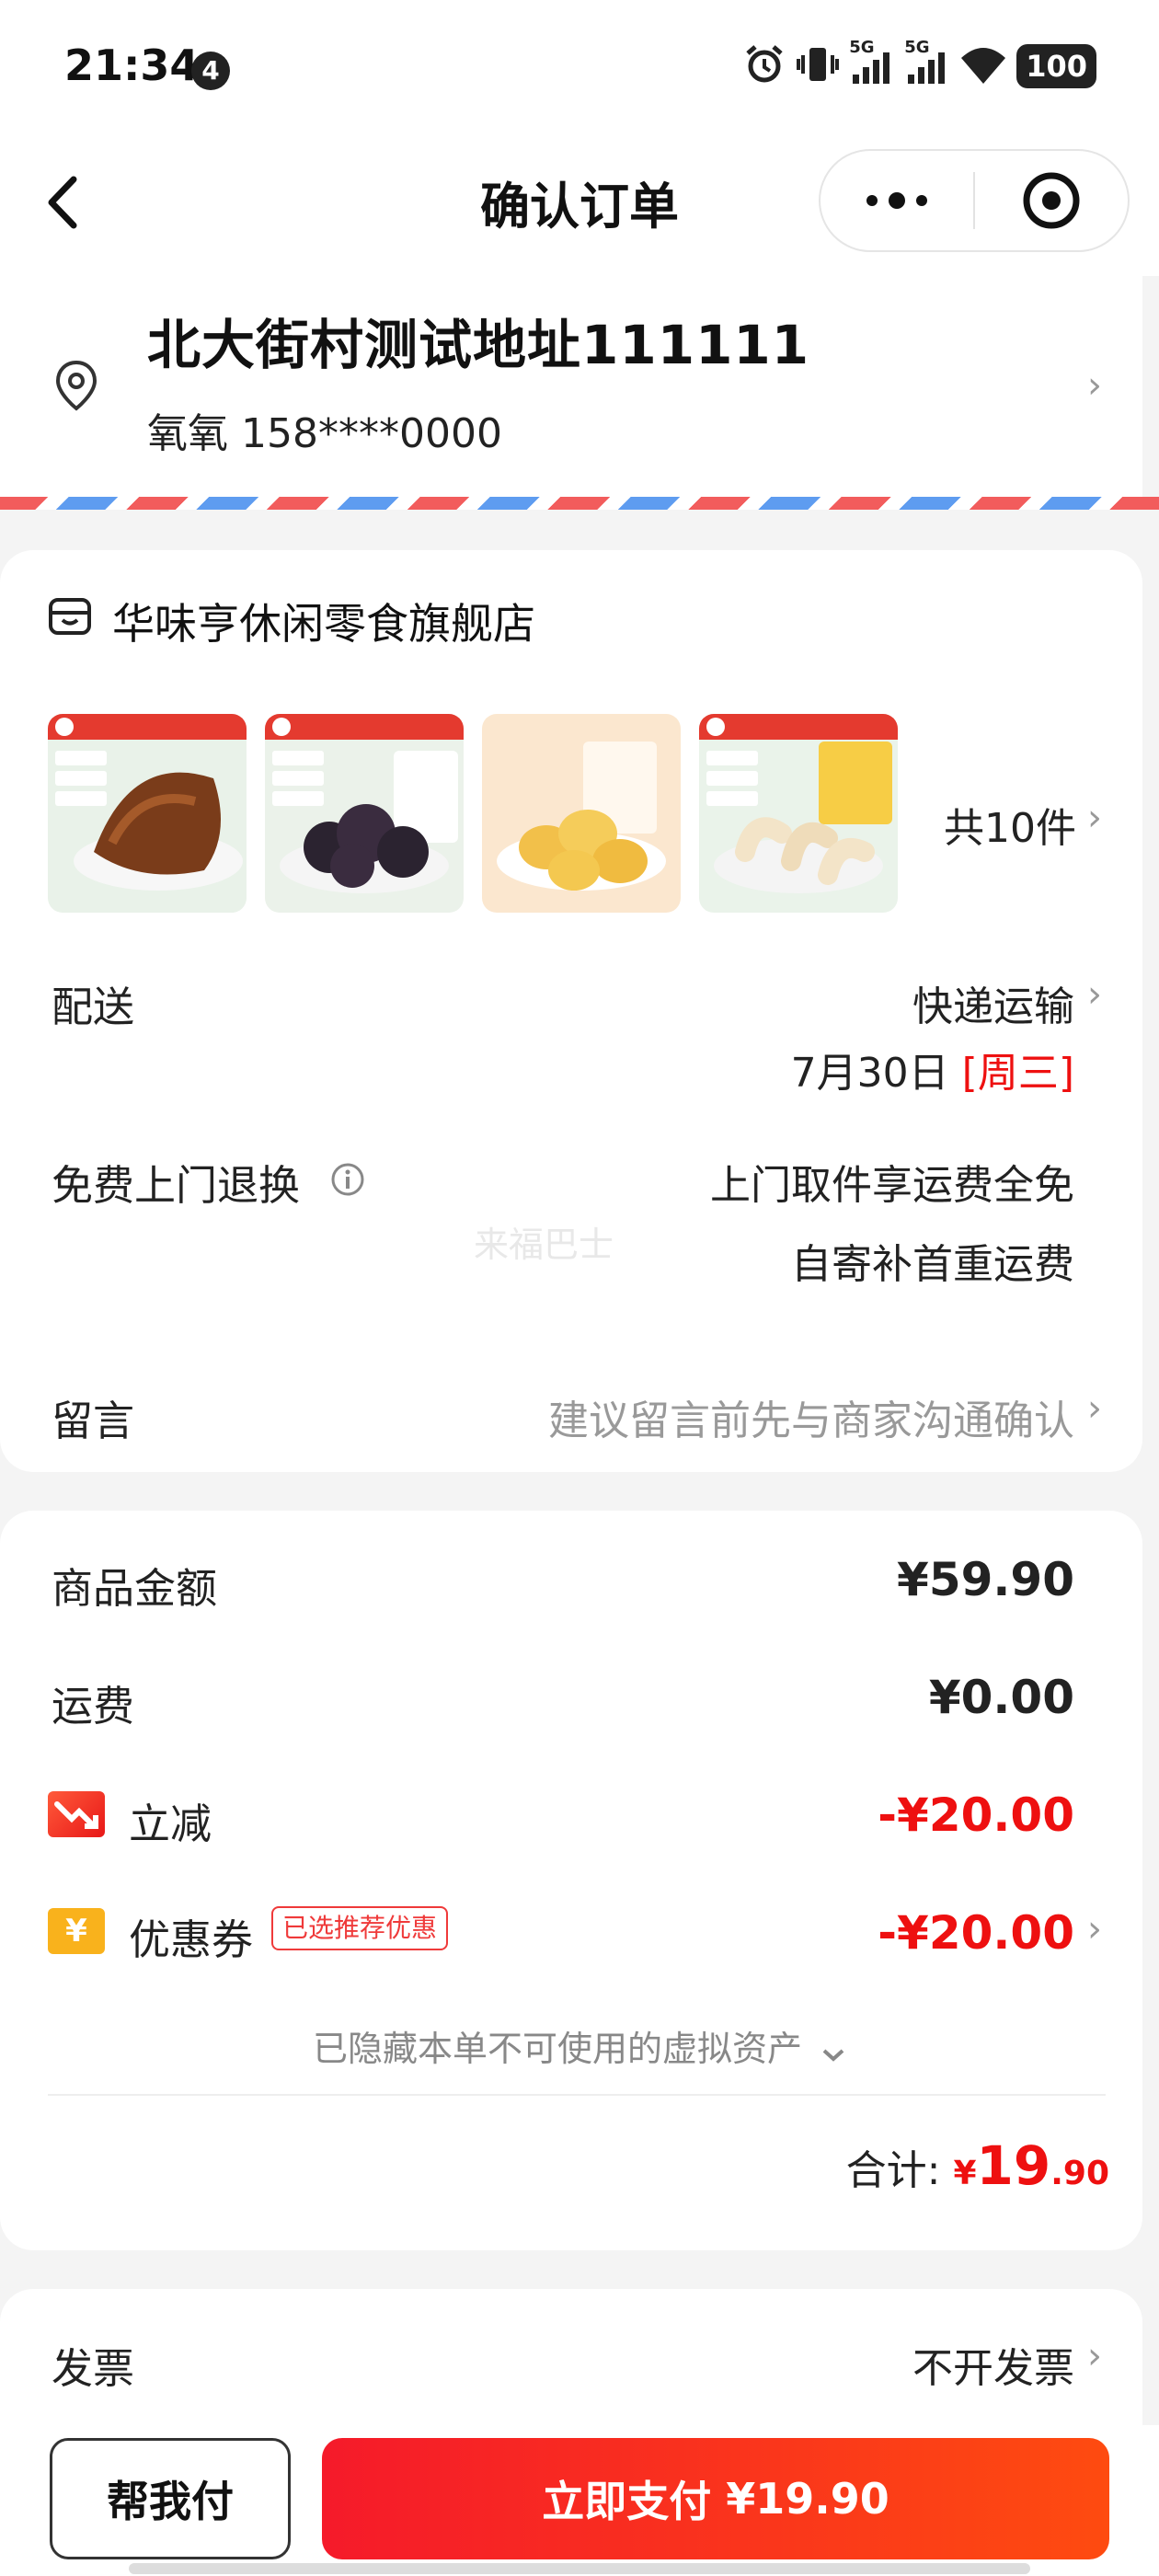 This screenshot has width=1159, height=2576. Describe the element at coordinates (579, 503) in the screenshot. I see `address-stripe-divider` at that location.